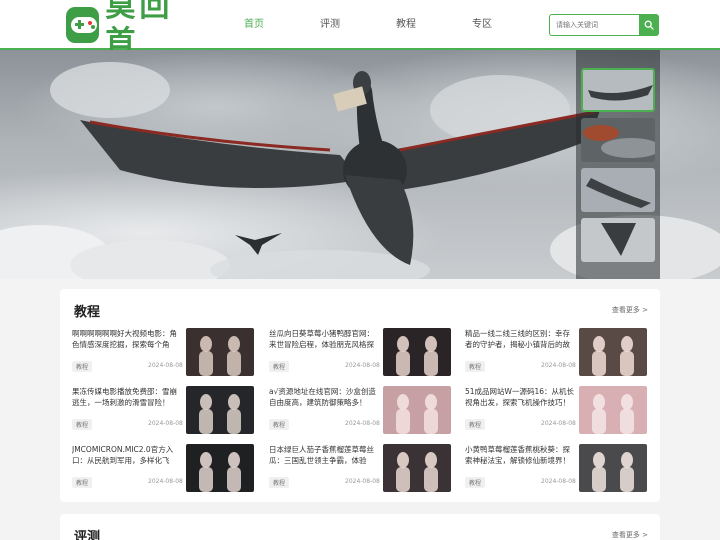  I want to click on article-title: 丝瓜向日葵草莓小猪鸭醇官网：来世冒险启程，体验朋克风格探索！, so click(324, 339).